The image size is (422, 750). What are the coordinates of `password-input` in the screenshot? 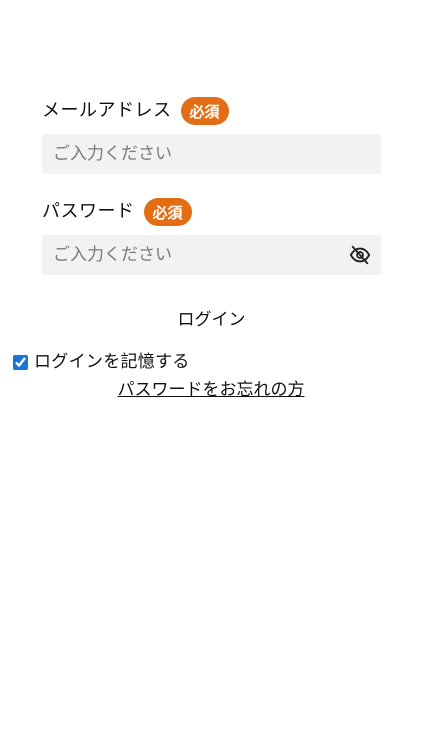 It's located at (198, 255).